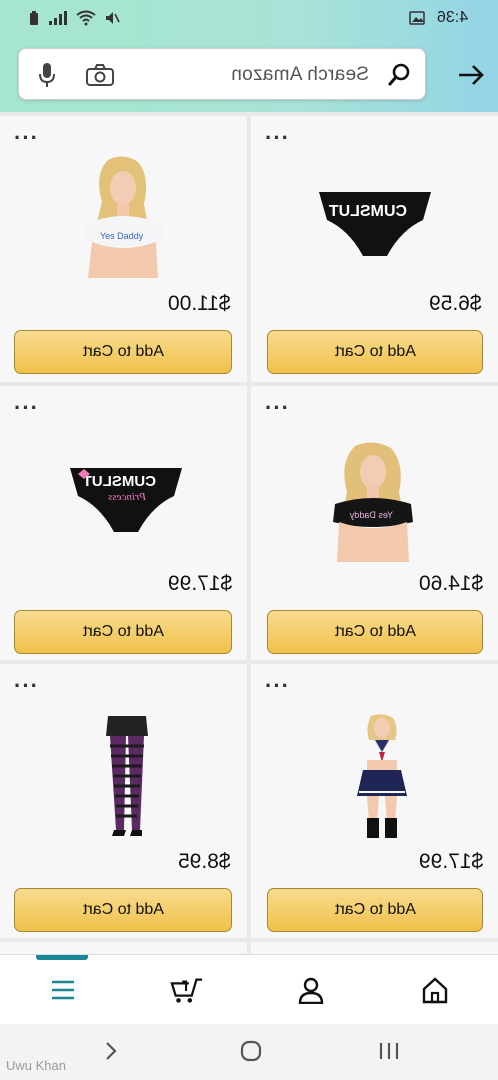  What do you see at coordinates (435, 990) in the screenshot?
I see `home-icon` at bounding box center [435, 990].